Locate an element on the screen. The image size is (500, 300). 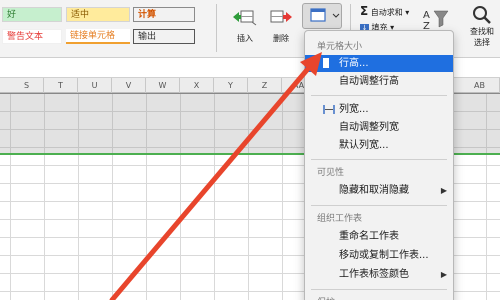
format-cells-icon is located at coordinates (325, 15).